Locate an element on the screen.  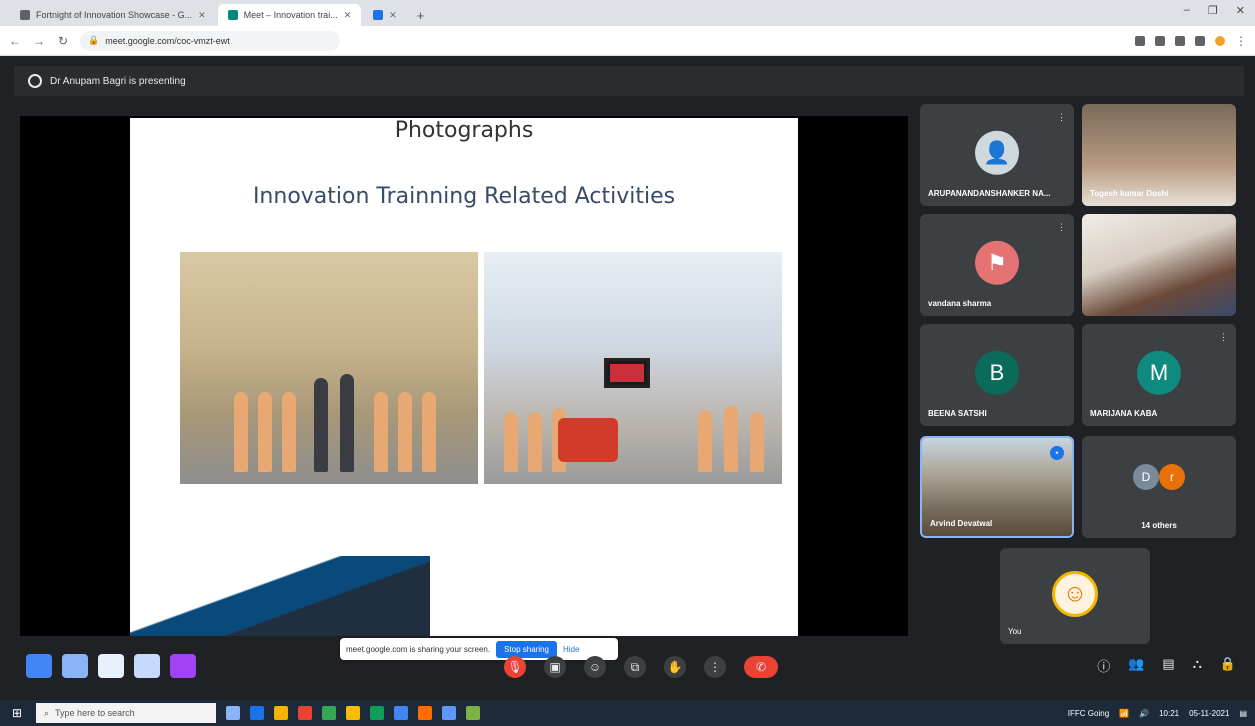
present-icon is located at coordinates (35, 81).